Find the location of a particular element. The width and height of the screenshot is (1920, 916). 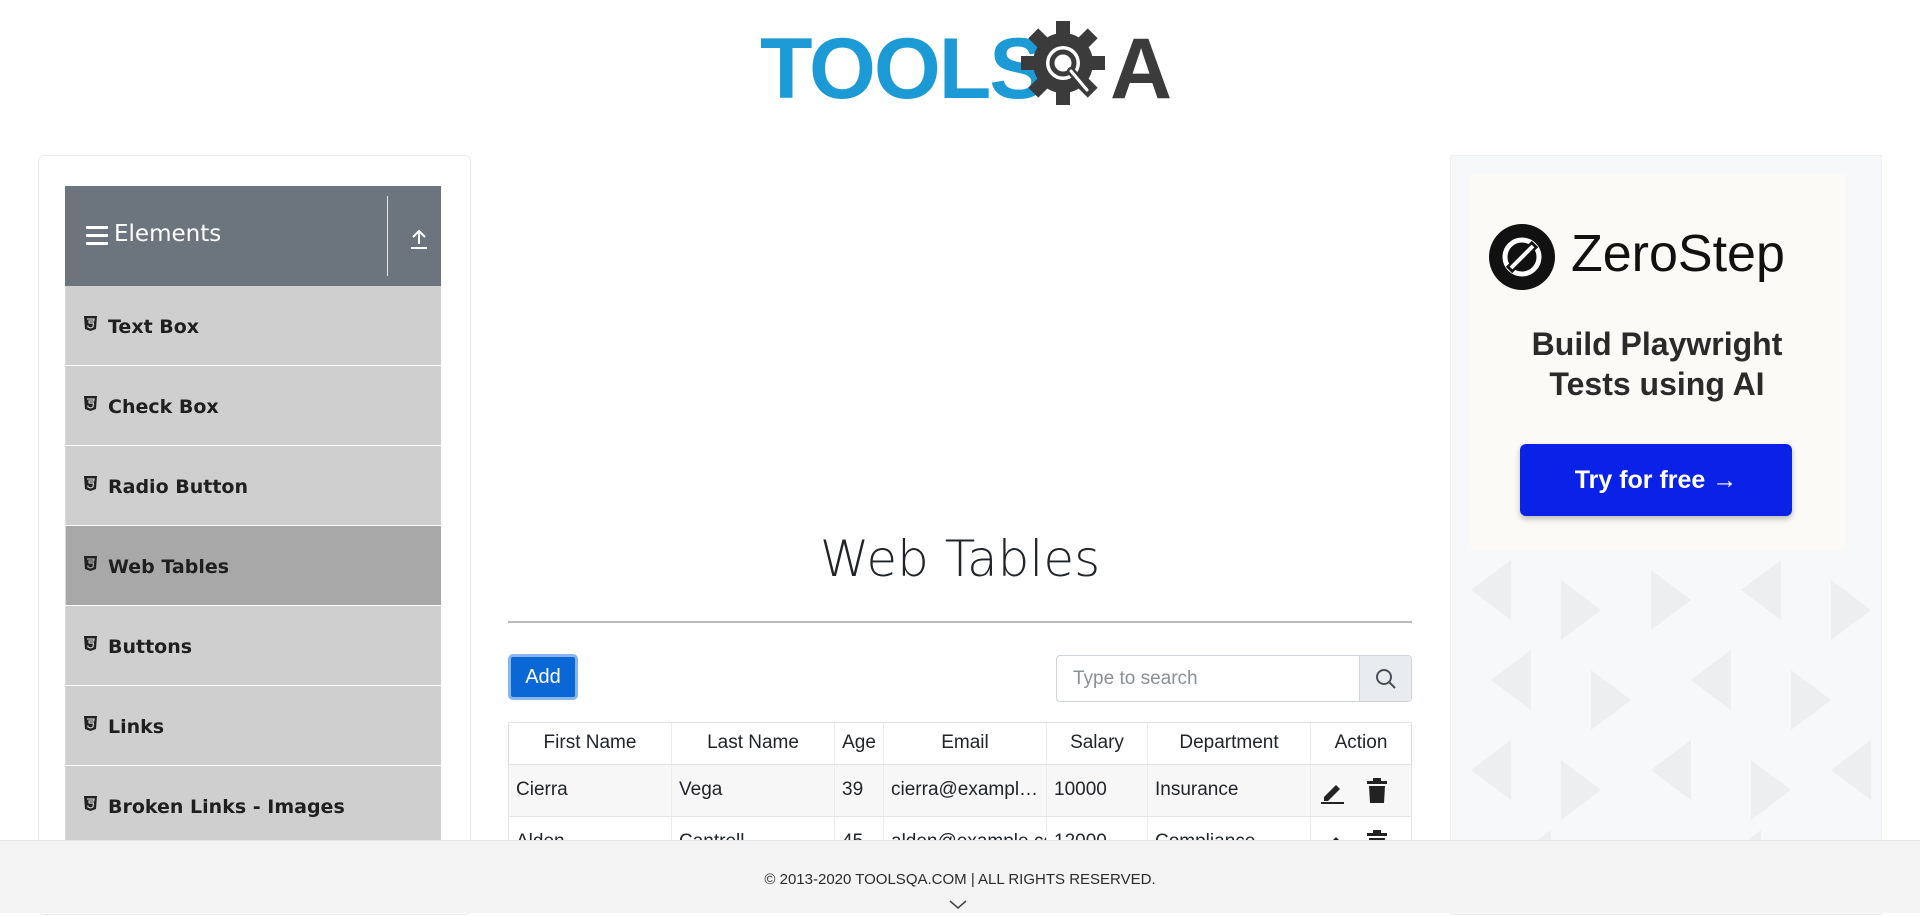

search-input is located at coordinates (1208, 678).